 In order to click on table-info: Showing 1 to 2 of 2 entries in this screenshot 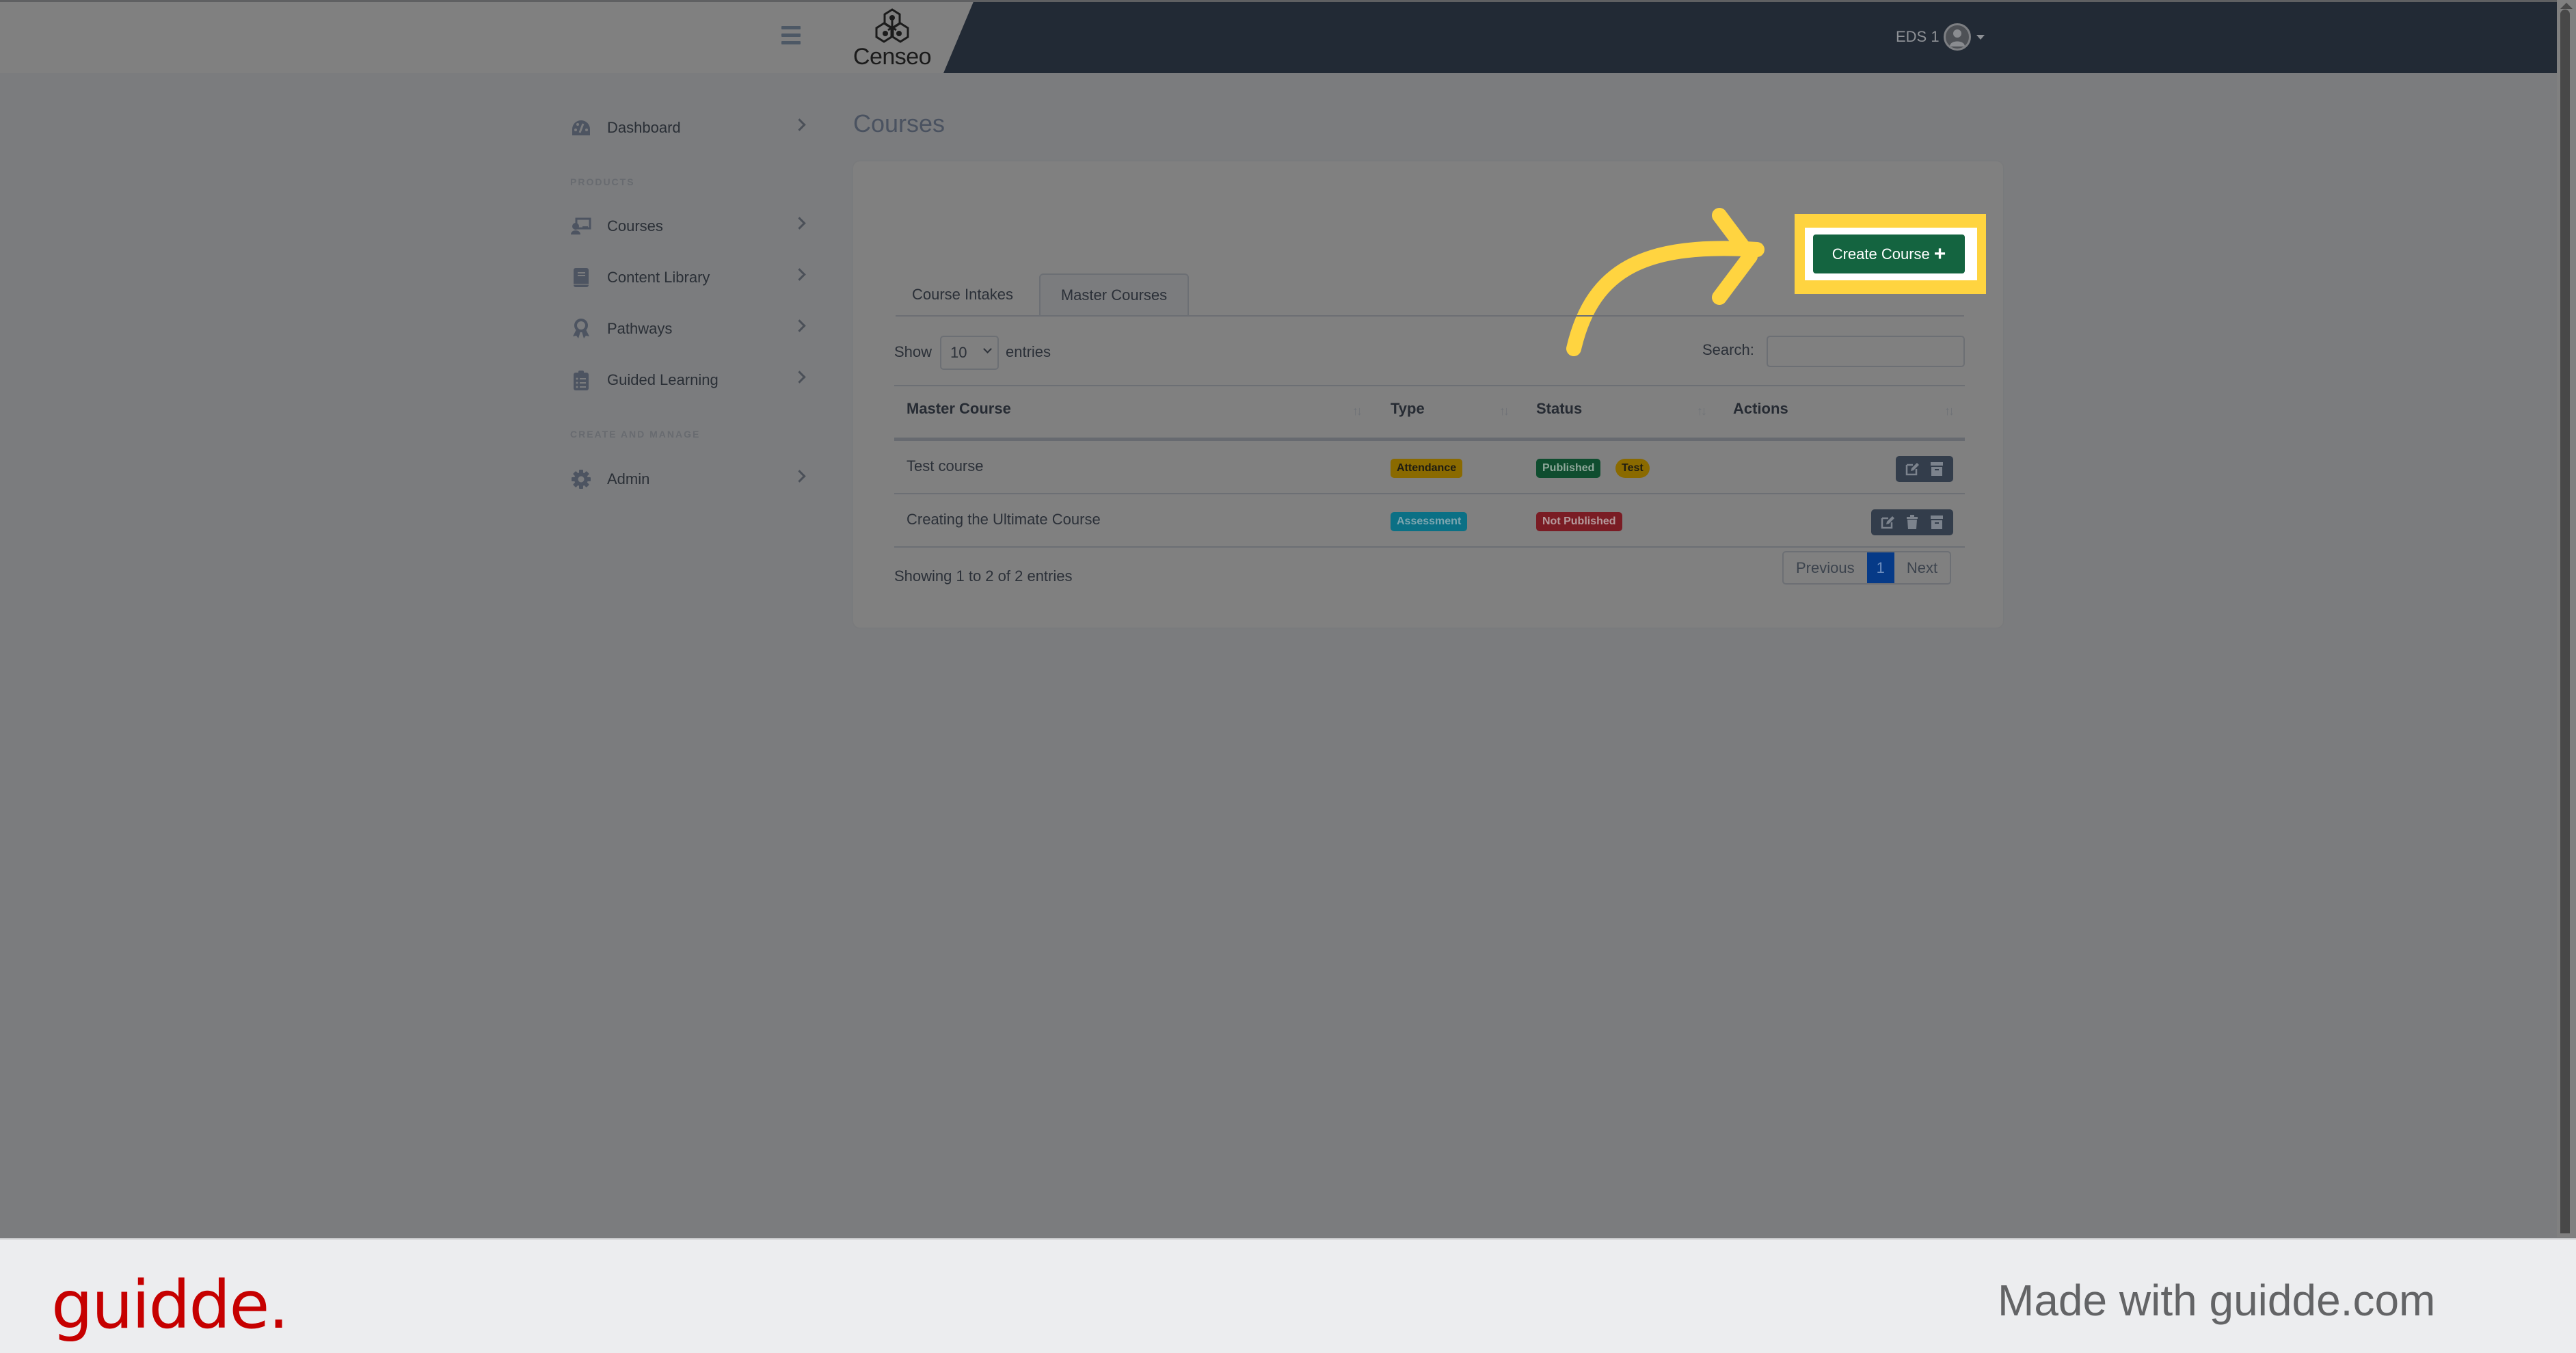, I will do `click(983, 576)`.